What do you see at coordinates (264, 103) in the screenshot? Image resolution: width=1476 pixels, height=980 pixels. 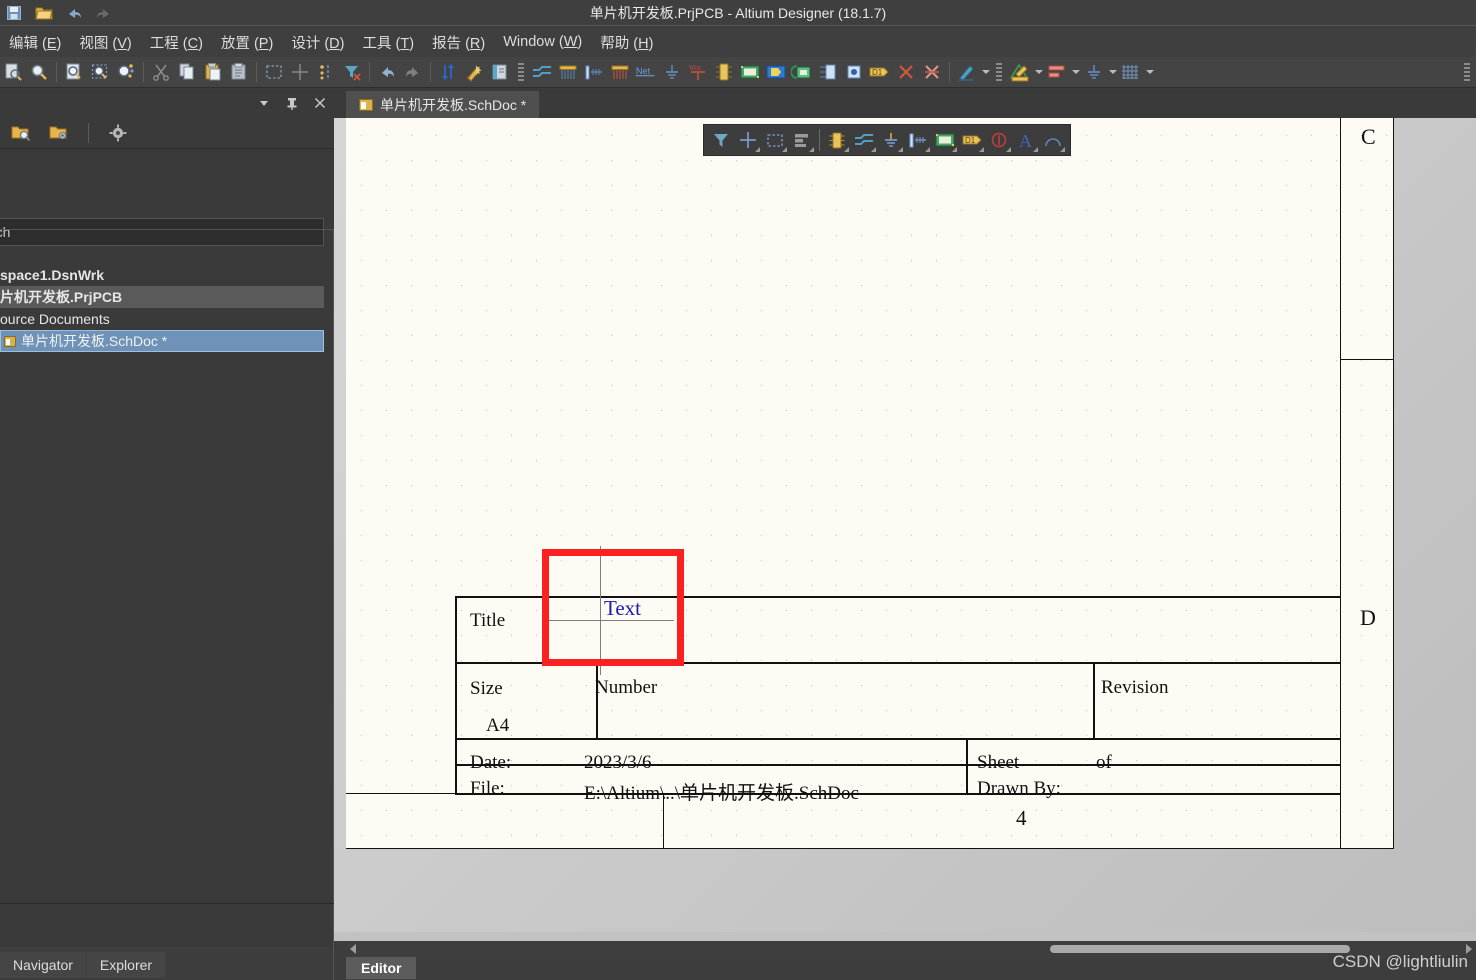 I see `chevron-down-icon` at bounding box center [264, 103].